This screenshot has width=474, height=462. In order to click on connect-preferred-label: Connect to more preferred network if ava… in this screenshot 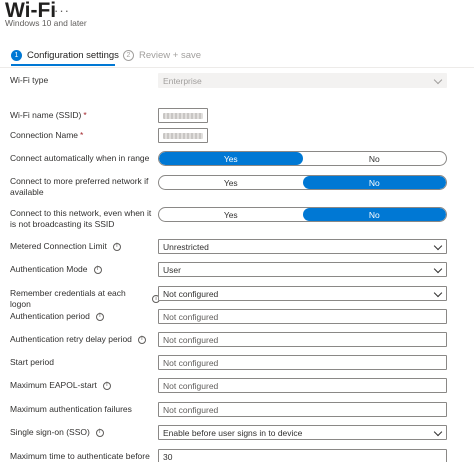, I will do `click(79, 186)`.